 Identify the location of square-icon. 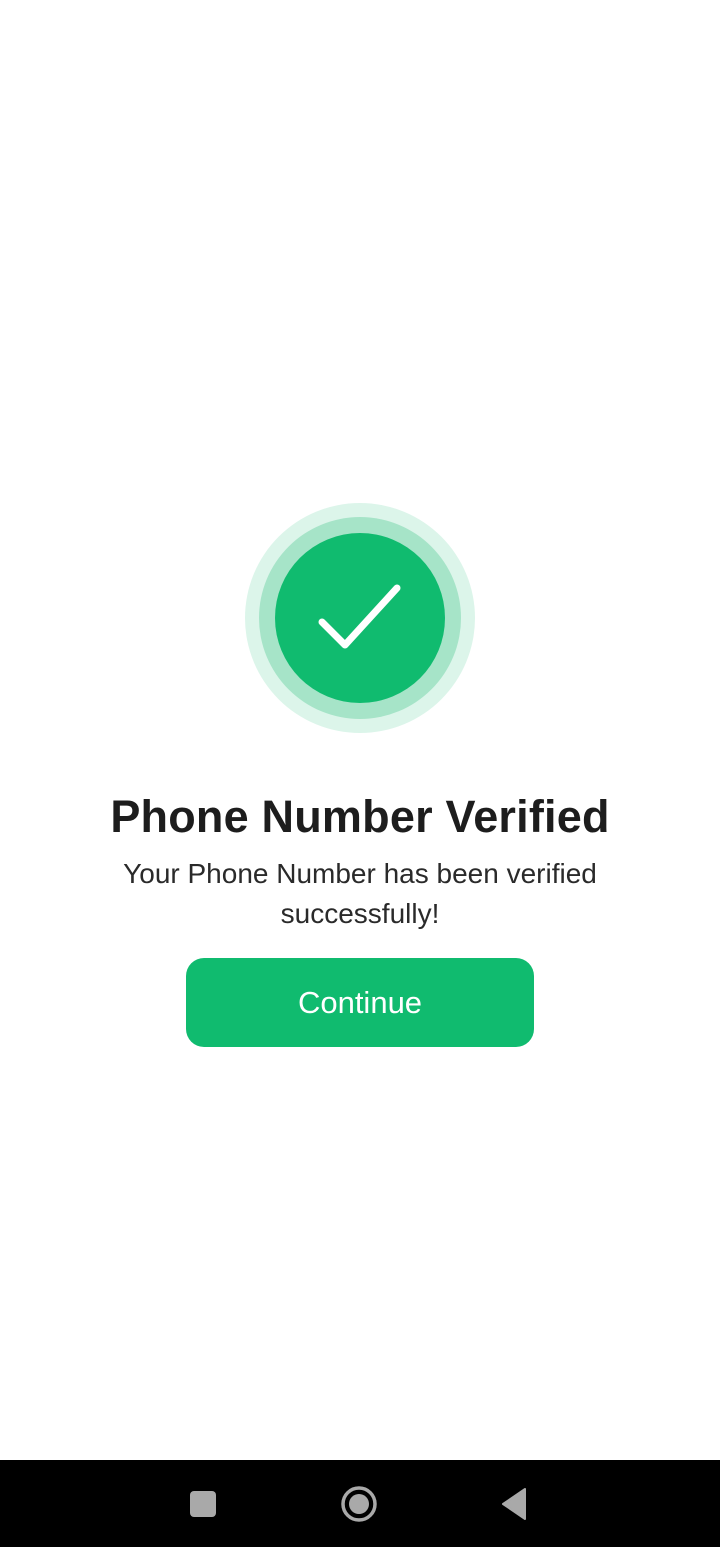
(203, 1503).